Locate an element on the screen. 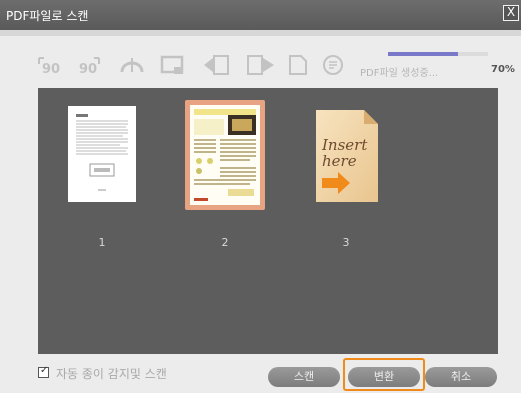 The height and width of the screenshot is (393, 521). insert-text-line2: here is located at coordinates (339, 161).